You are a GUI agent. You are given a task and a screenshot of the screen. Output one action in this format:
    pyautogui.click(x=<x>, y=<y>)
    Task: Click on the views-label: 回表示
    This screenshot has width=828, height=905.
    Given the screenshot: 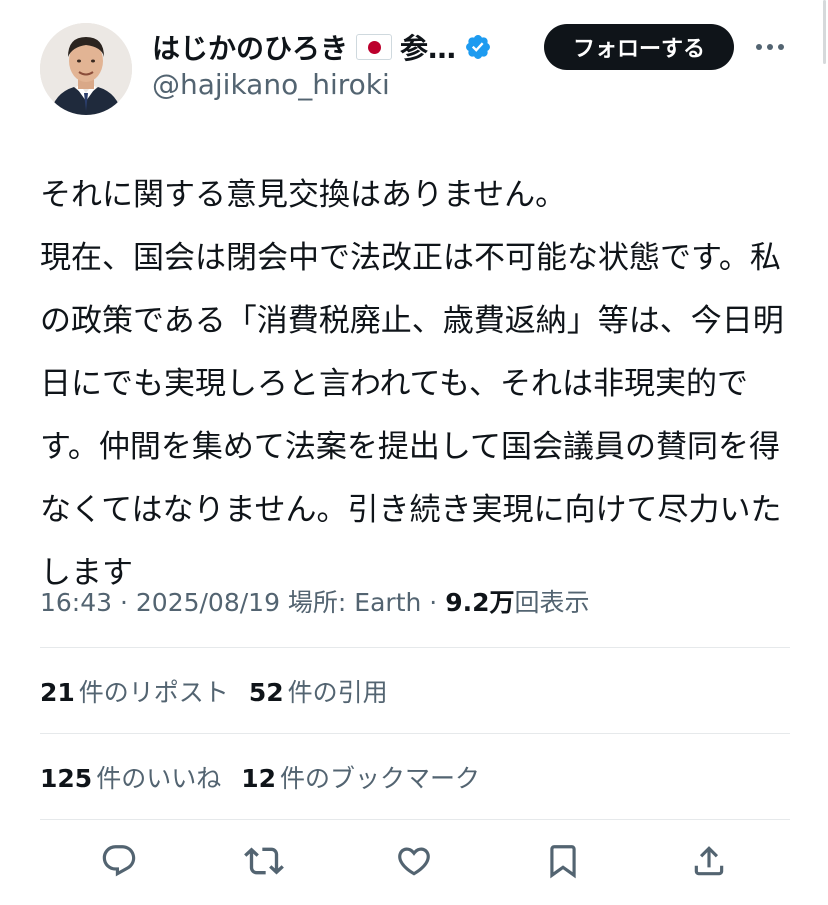 What is the action you would take?
    pyautogui.click(x=552, y=602)
    